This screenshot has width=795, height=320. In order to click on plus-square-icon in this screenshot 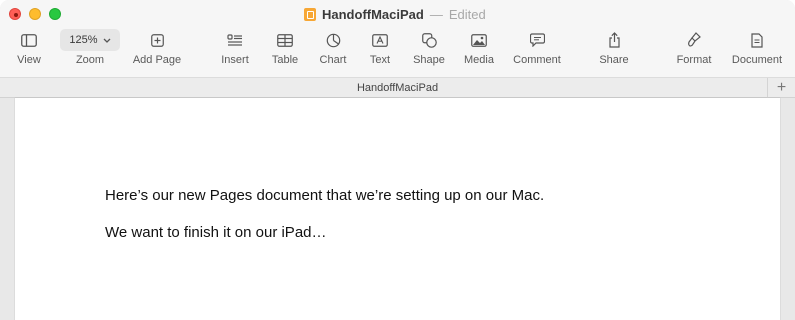, I will do `click(157, 40)`.